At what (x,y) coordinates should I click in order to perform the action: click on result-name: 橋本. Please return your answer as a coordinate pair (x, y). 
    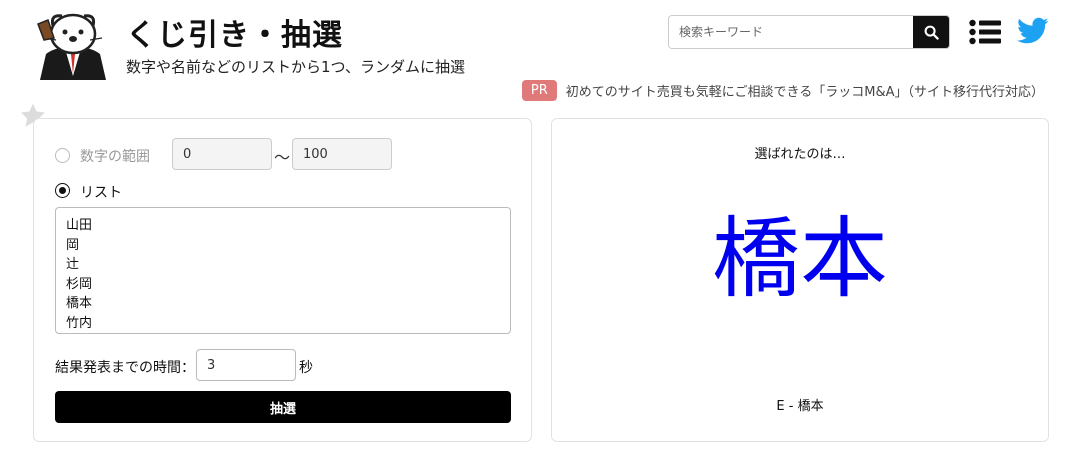
    Looking at the image, I should click on (799, 258).